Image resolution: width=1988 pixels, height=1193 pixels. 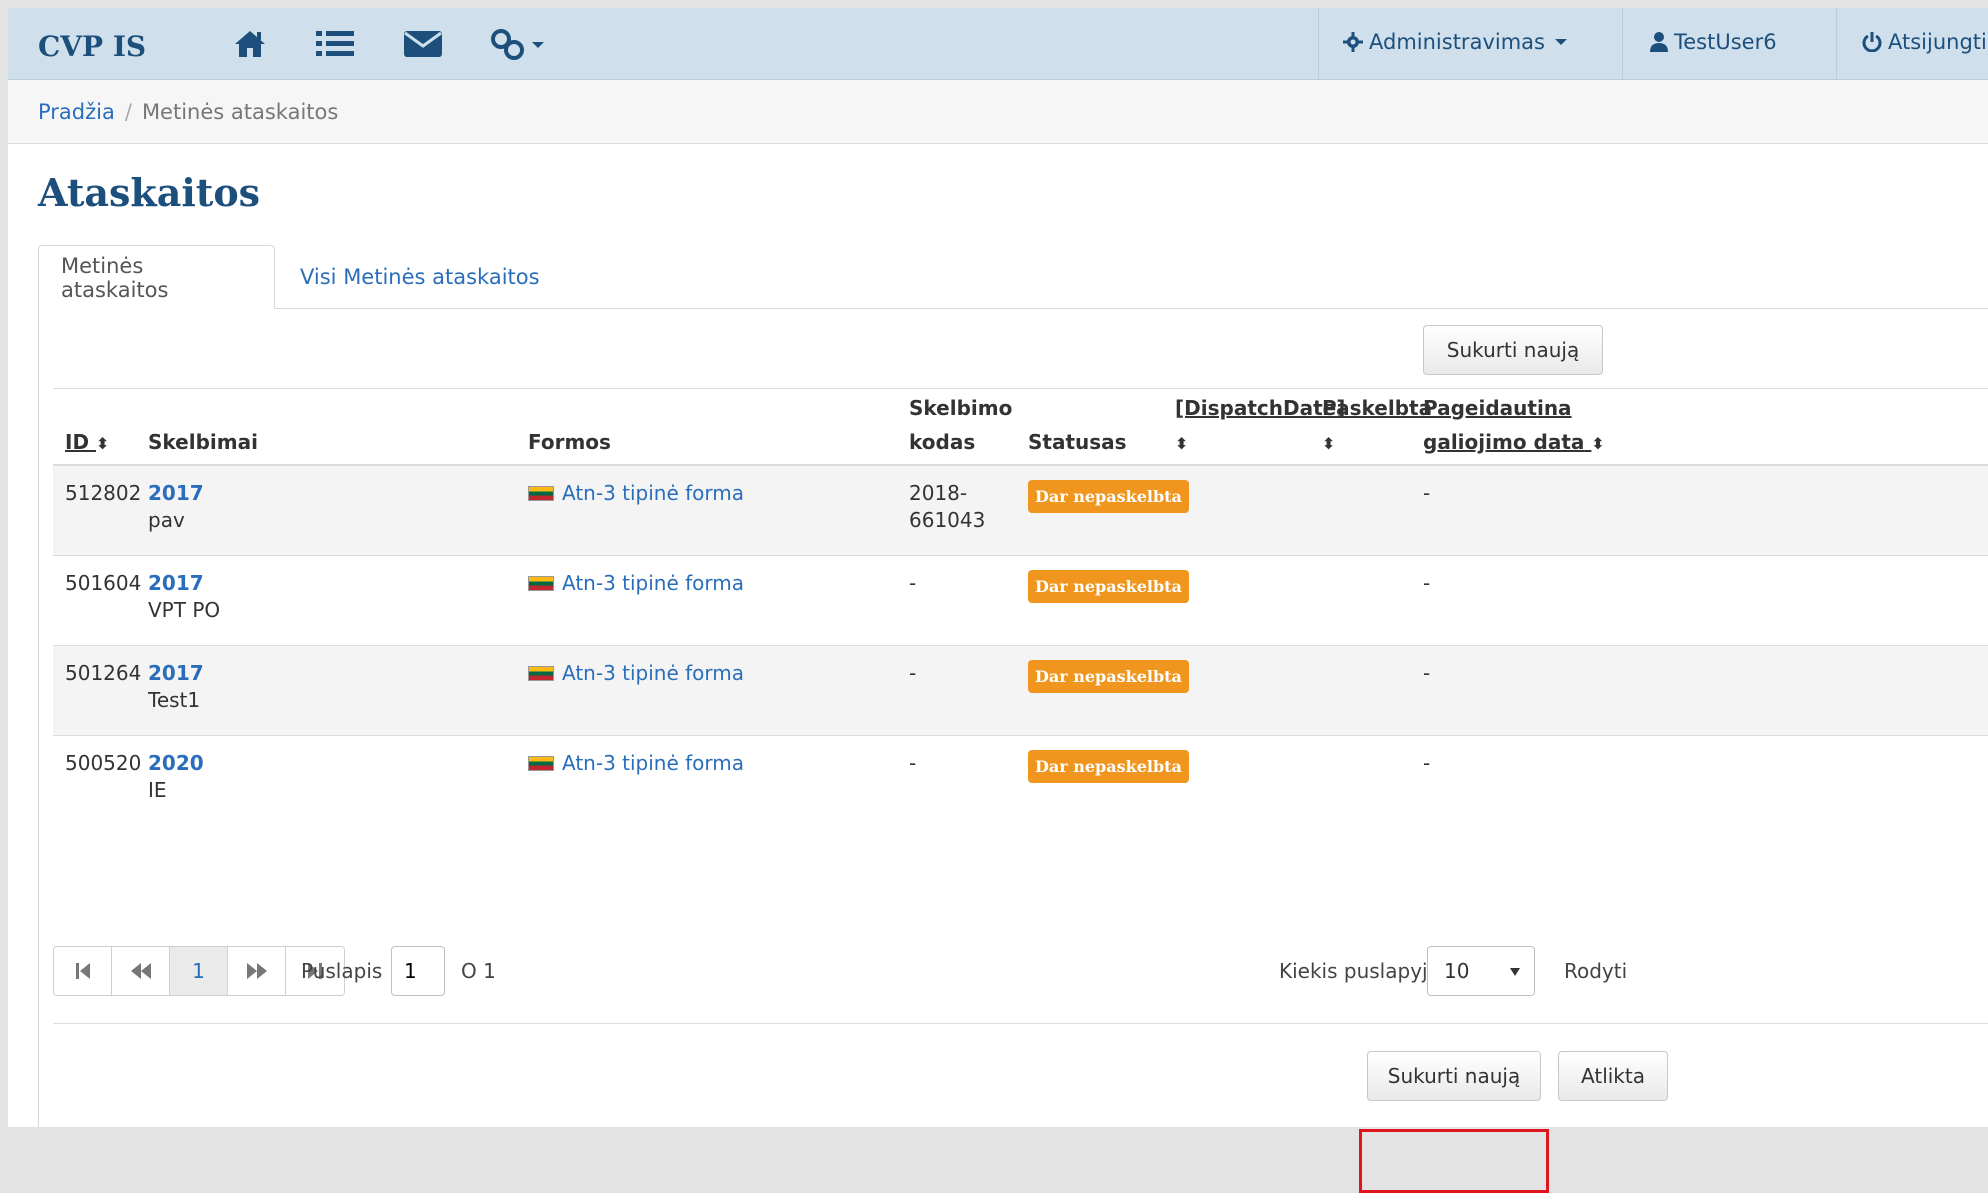 What do you see at coordinates (176, 507) in the screenshot?
I see `row-notice: 2017 pav` at bounding box center [176, 507].